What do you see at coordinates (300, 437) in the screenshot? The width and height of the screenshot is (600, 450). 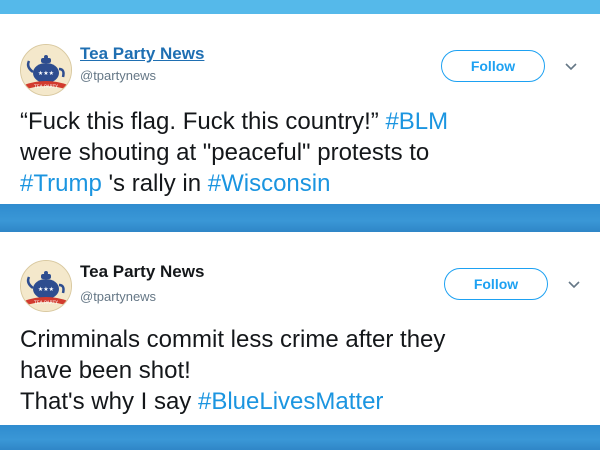 I see `bottom-band` at bounding box center [300, 437].